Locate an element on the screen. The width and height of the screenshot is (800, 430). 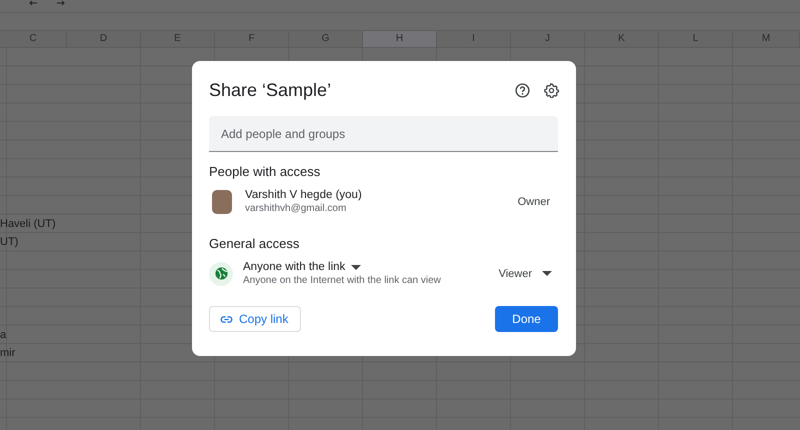
cell-text: a is located at coordinates (3, 335).